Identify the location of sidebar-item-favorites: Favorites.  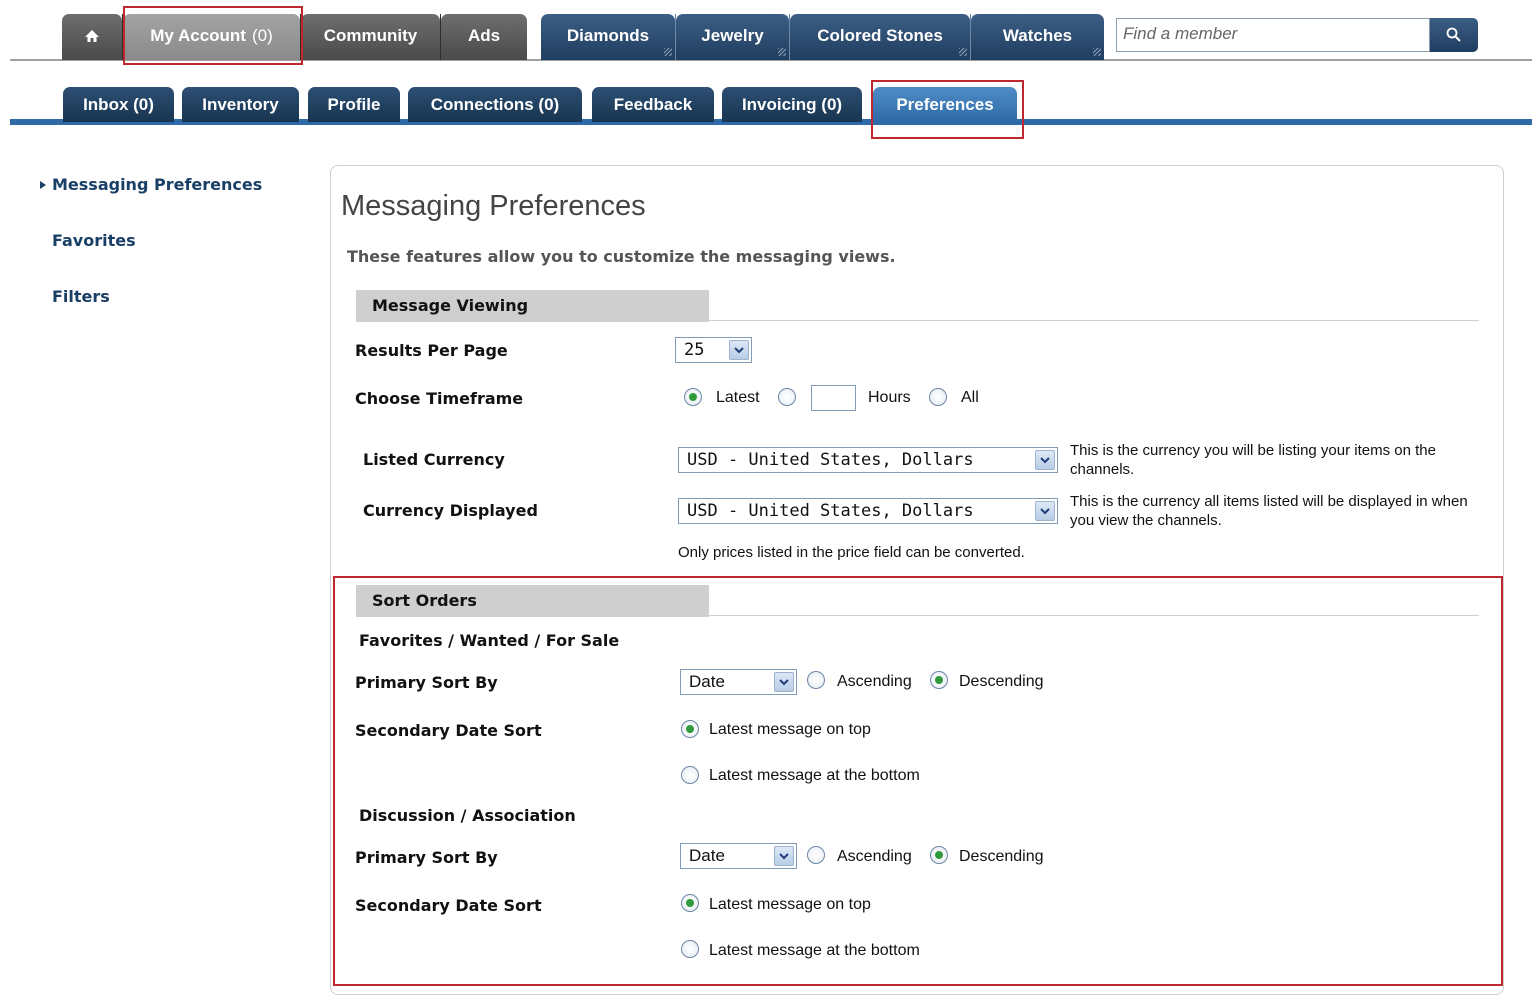
(94, 240).